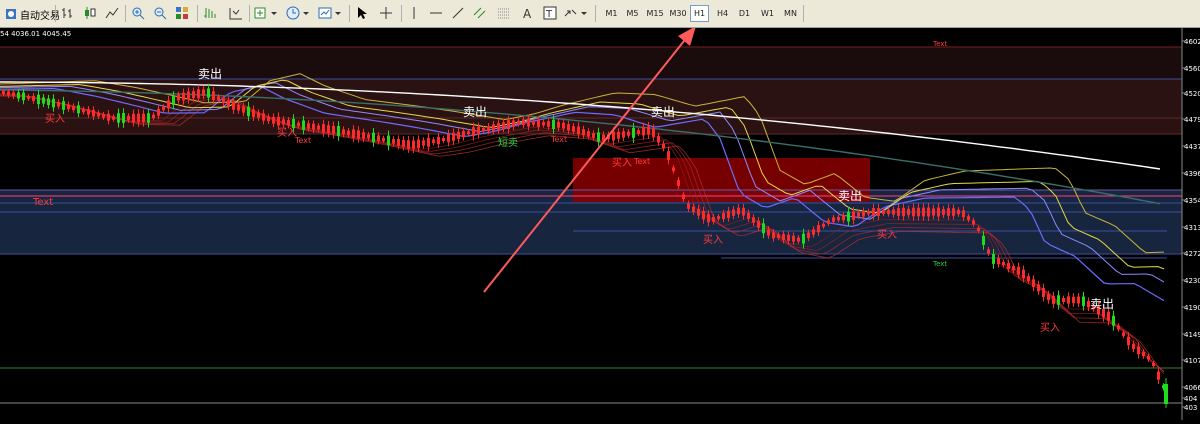 Image resolution: width=1200 pixels, height=424 pixels. I want to click on templates-icon, so click(329, 13).